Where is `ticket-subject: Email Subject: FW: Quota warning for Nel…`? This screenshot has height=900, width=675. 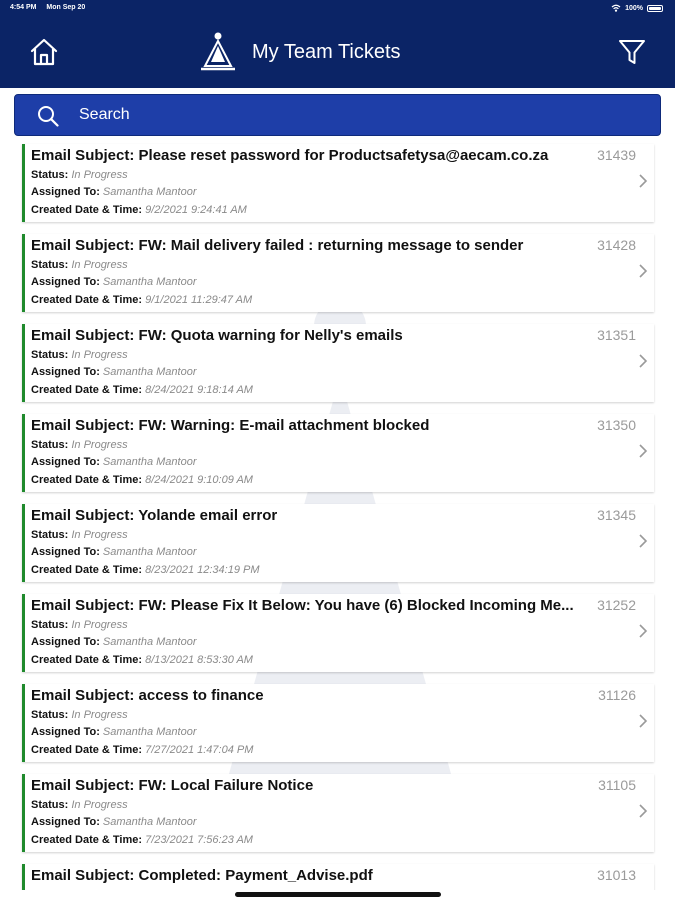 ticket-subject: Email Subject: FW: Quota warning for Nel… is located at coordinates (217, 335).